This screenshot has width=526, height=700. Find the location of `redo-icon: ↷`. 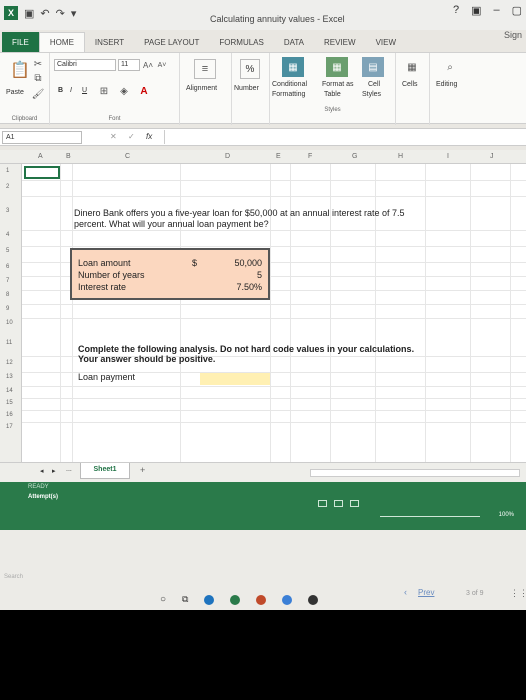

redo-icon: ↷ is located at coordinates (60, 13).